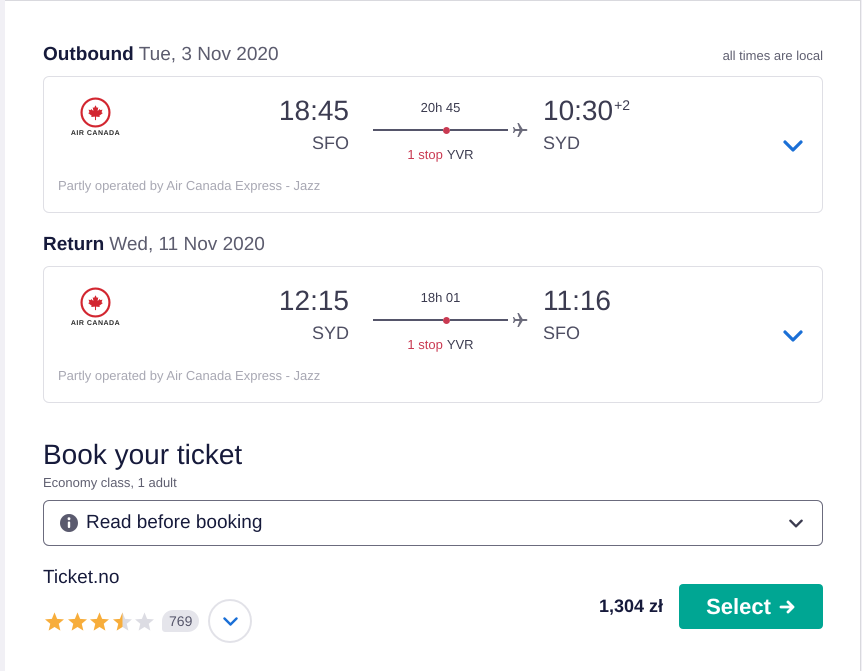 This screenshot has height=671, width=862. I want to click on review-count: 769, so click(181, 621).